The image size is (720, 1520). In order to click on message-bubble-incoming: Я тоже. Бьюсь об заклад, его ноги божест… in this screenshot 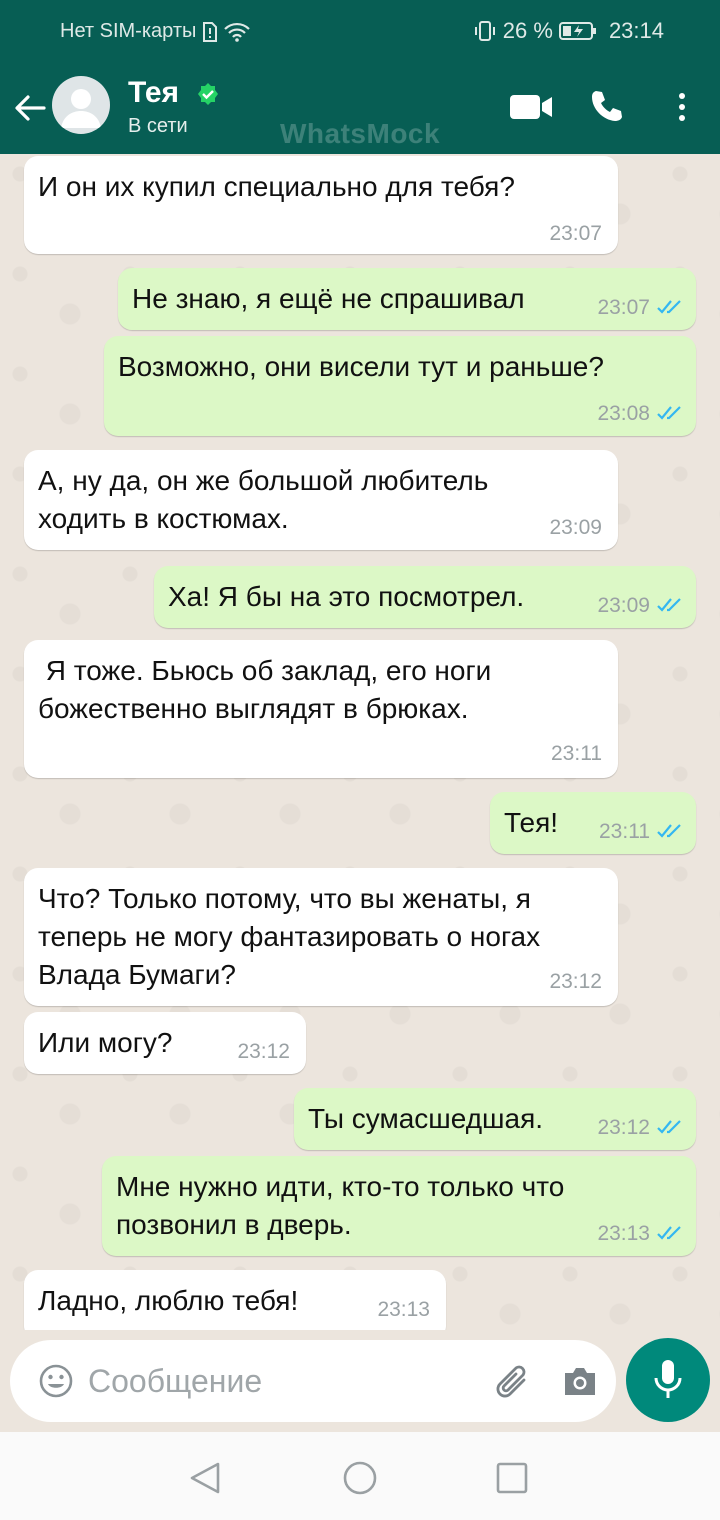, I will do `click(321, 709)`.